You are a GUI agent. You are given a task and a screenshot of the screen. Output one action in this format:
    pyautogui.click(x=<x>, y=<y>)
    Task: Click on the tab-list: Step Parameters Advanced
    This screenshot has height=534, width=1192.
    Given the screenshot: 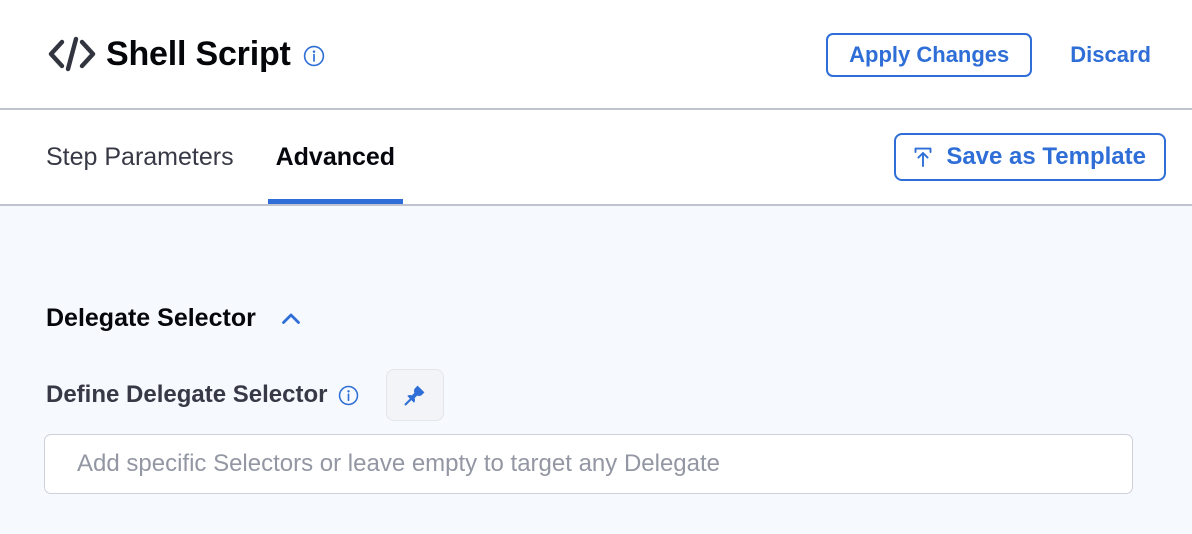 What is the action you would take?
    pyautogui.click(x=241, y=157)
    